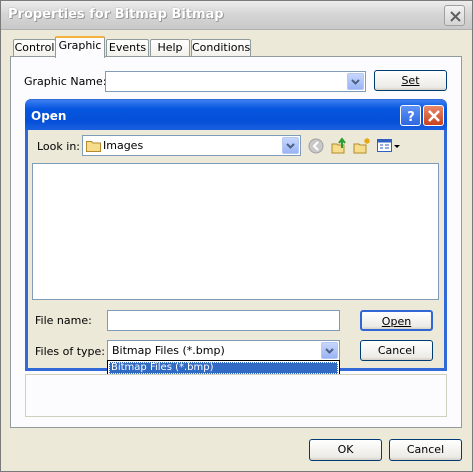  I want to click on lower-group-box, so click(236, 395).